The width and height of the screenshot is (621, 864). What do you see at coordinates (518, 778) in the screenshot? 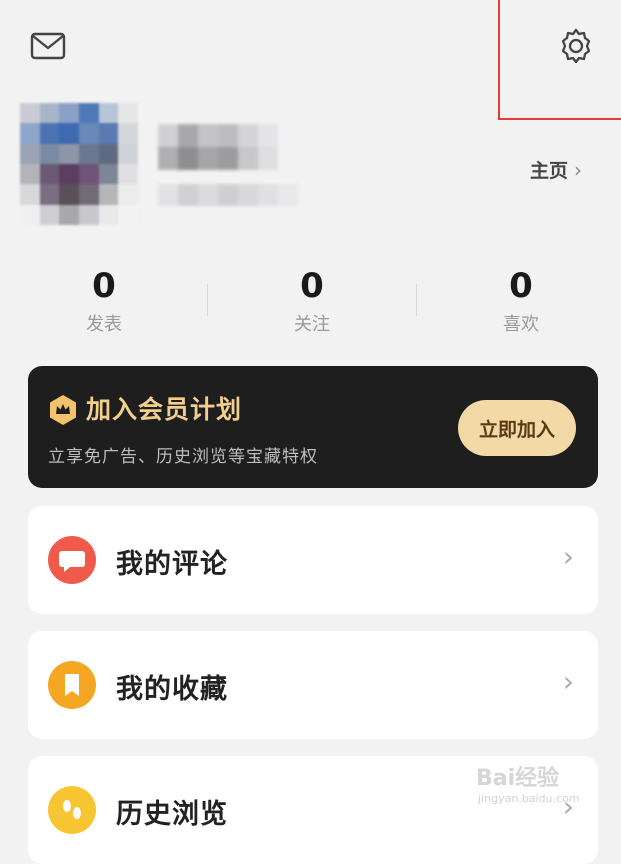
I see `watermark-brand: Bai经验` at bounding box center [518, 778].